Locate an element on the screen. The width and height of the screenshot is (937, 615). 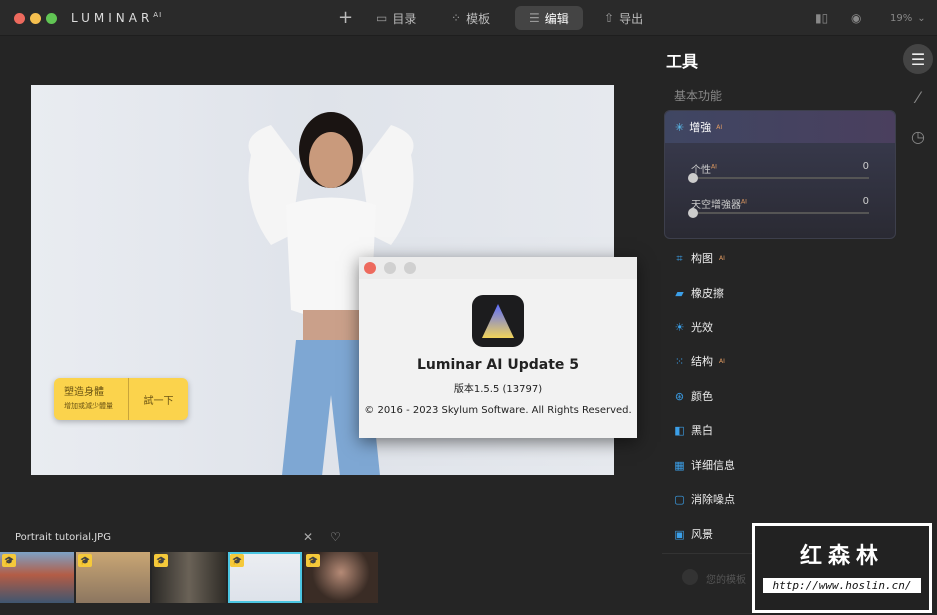
tool-erase: ▰ 橡皮擦 is located at coordinates (699, 293).